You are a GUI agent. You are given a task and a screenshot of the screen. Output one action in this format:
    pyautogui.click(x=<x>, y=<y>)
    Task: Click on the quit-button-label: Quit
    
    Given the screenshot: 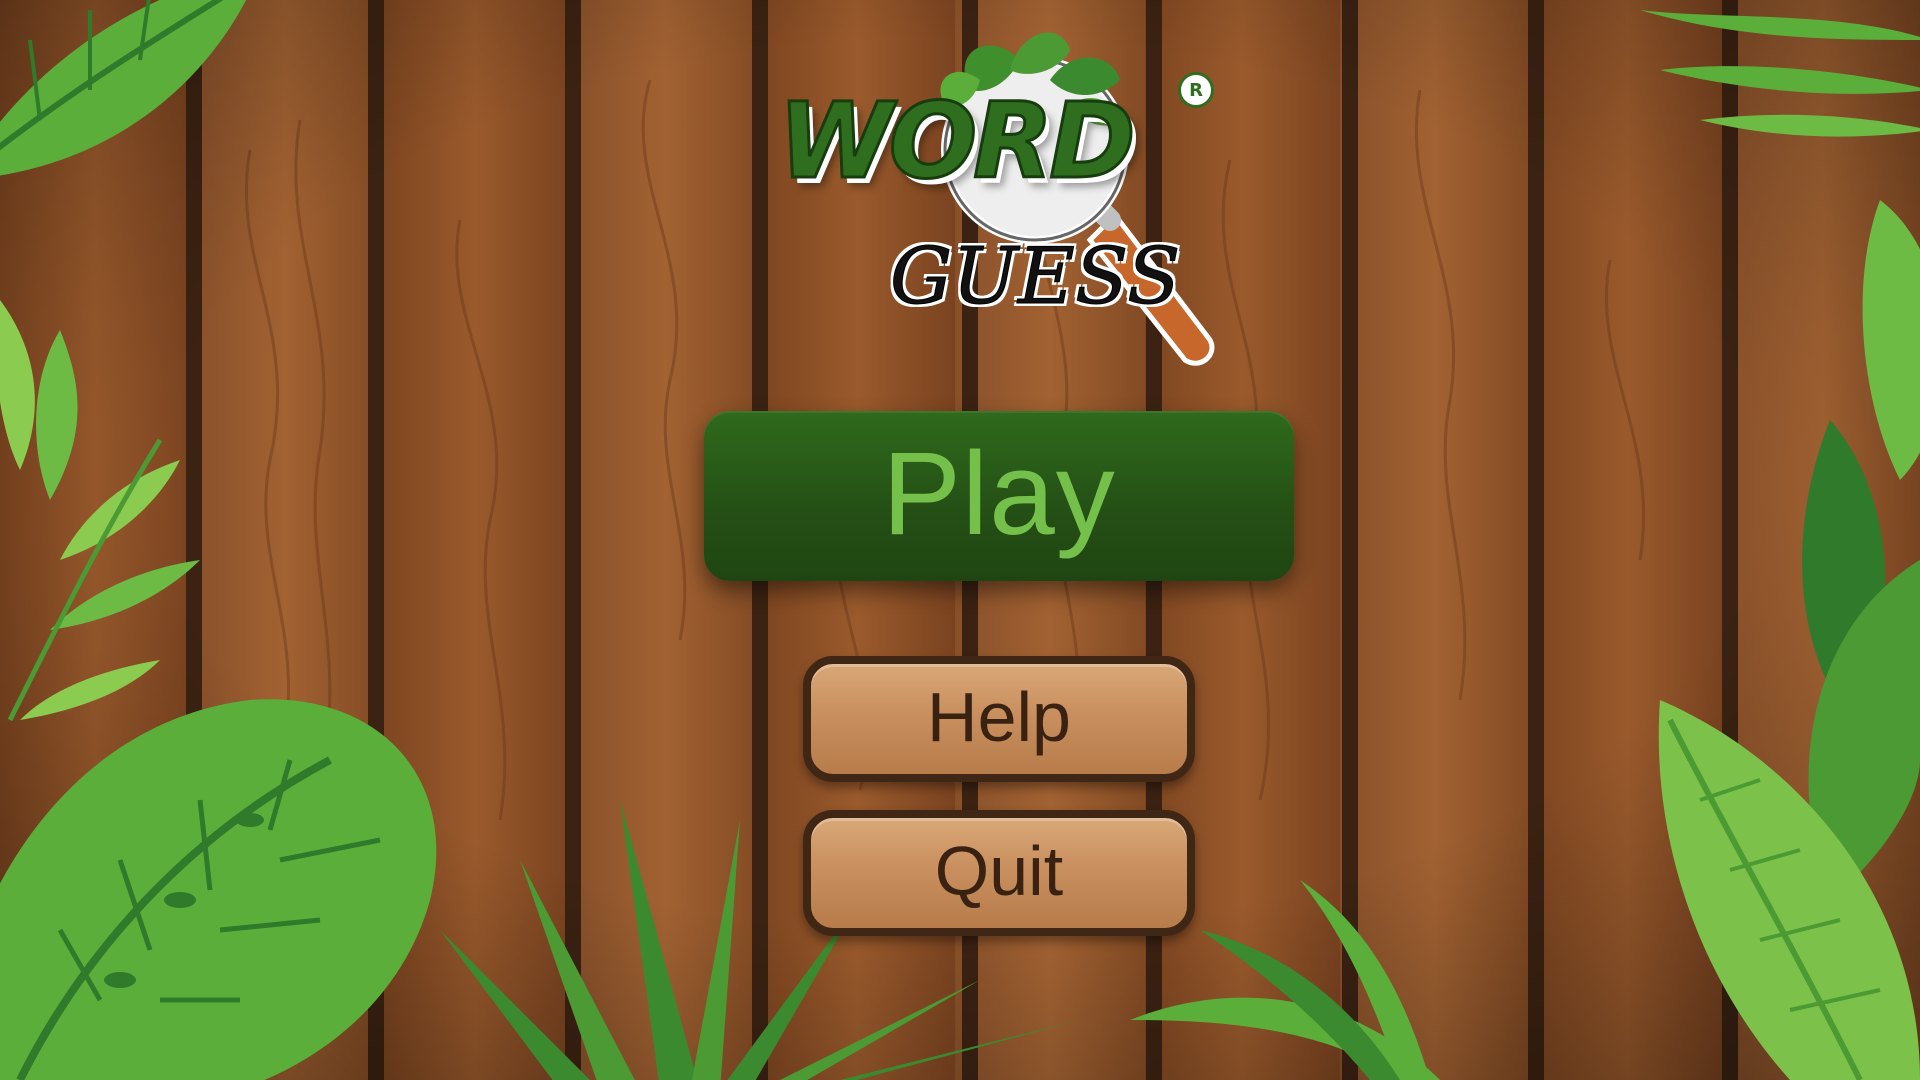 What is the action you would take?
    pyautogui.click(x=999, y=871)
    